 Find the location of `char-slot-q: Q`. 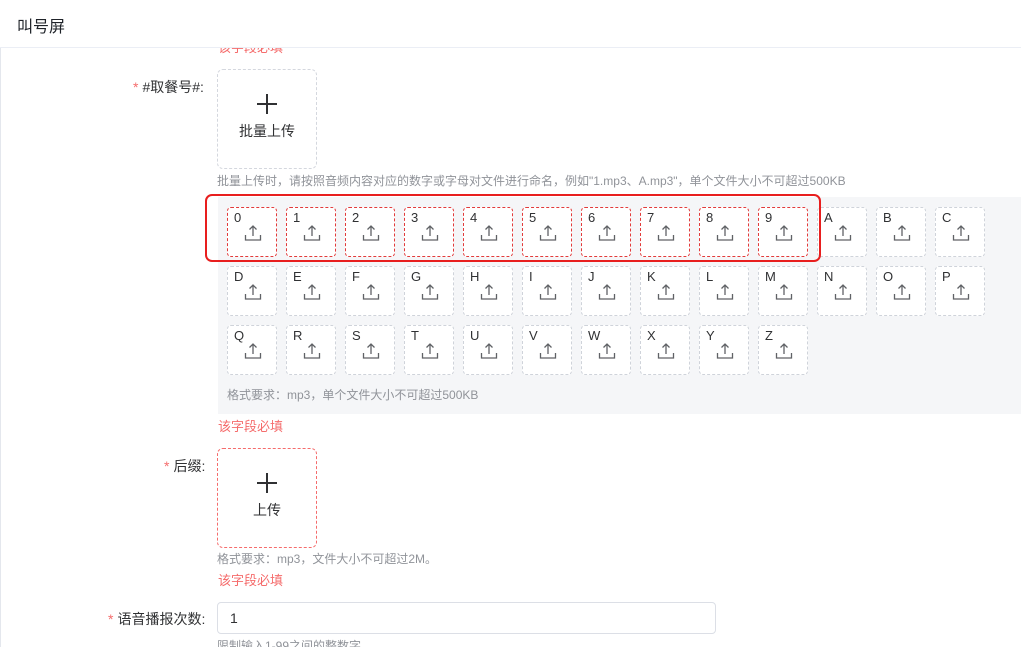

char-slot-q: Q is located at coordinates (252, 350).